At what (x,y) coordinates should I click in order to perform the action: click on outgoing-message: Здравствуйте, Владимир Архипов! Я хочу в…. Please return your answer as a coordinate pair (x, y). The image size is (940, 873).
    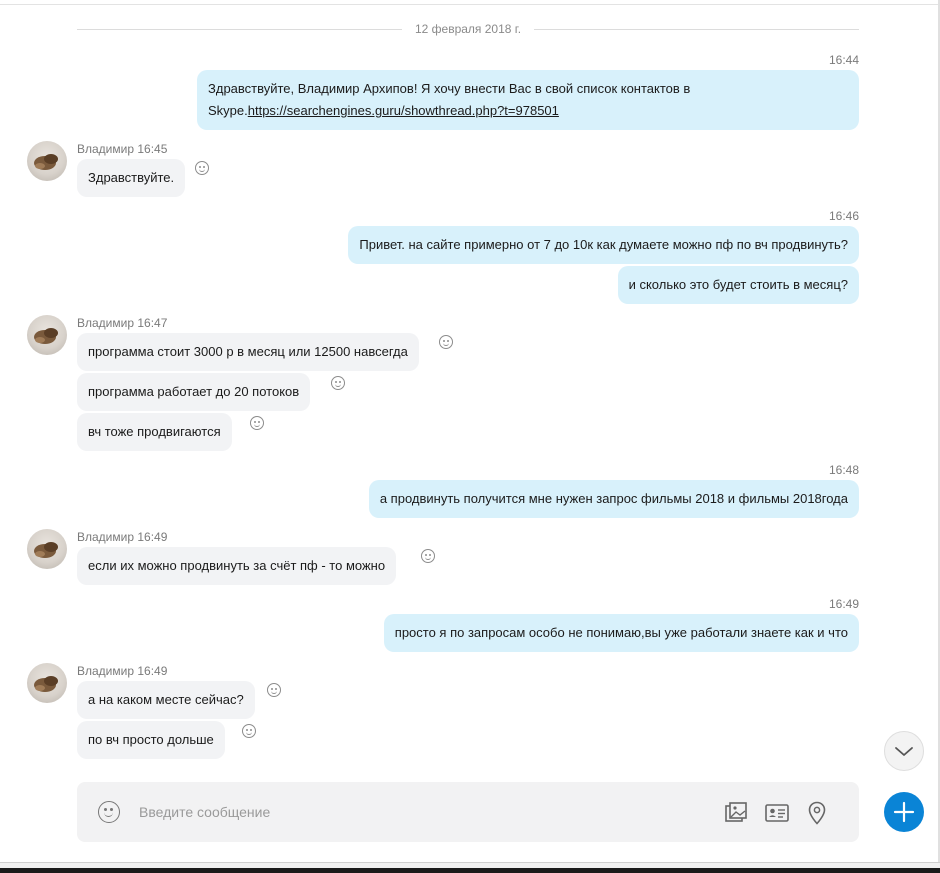
    Looking at the image, I should click on (528, 100).